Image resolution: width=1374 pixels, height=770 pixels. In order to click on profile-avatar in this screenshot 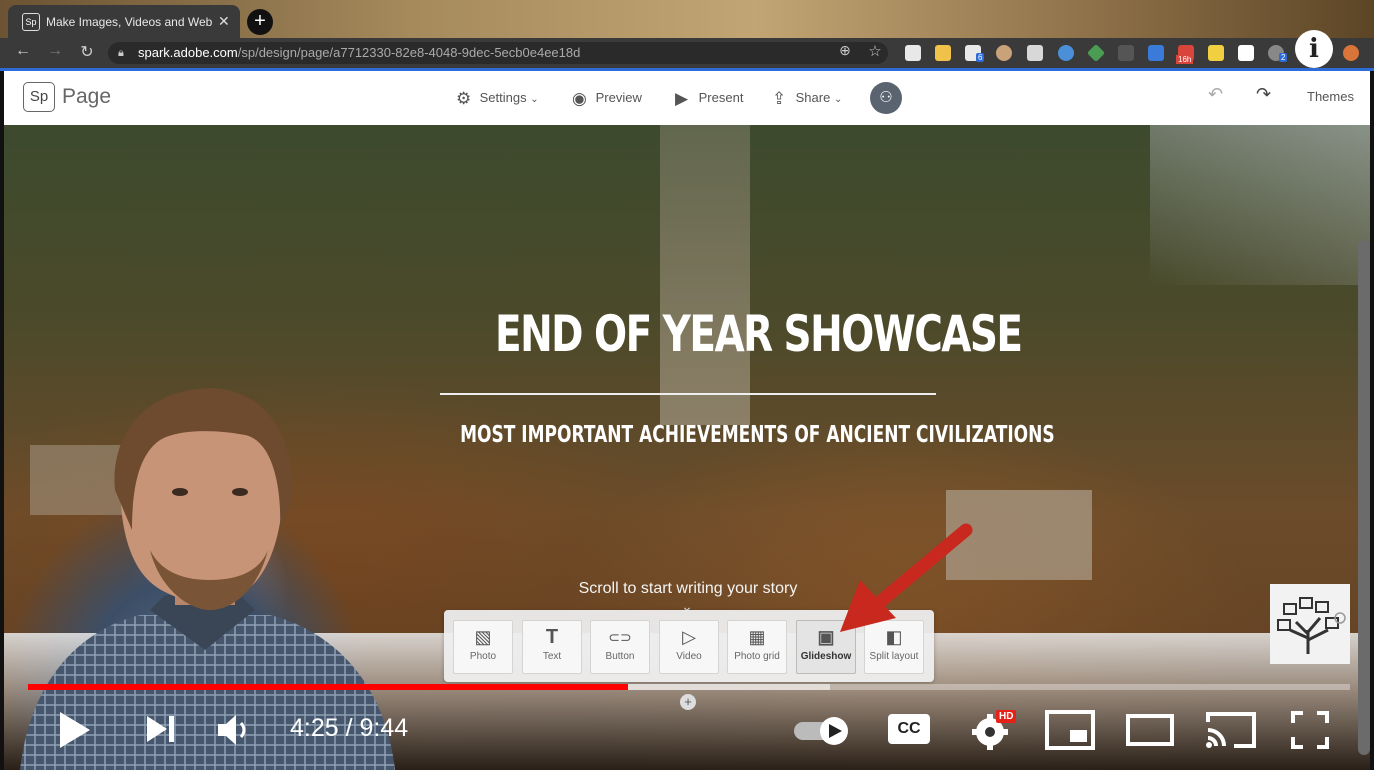, I will do `click(1351, 53)`.